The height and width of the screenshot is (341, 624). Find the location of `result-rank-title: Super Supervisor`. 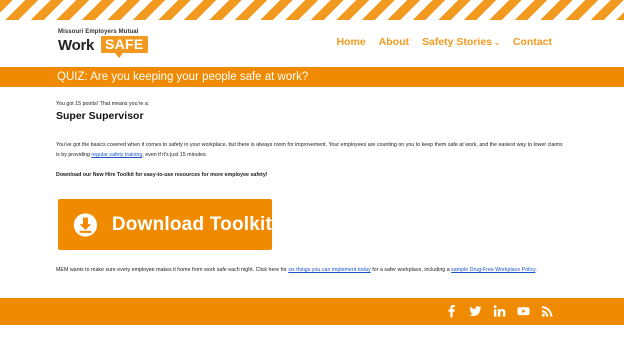

result-rank-title: Super Supervisor is located at coordinates (100, 116).